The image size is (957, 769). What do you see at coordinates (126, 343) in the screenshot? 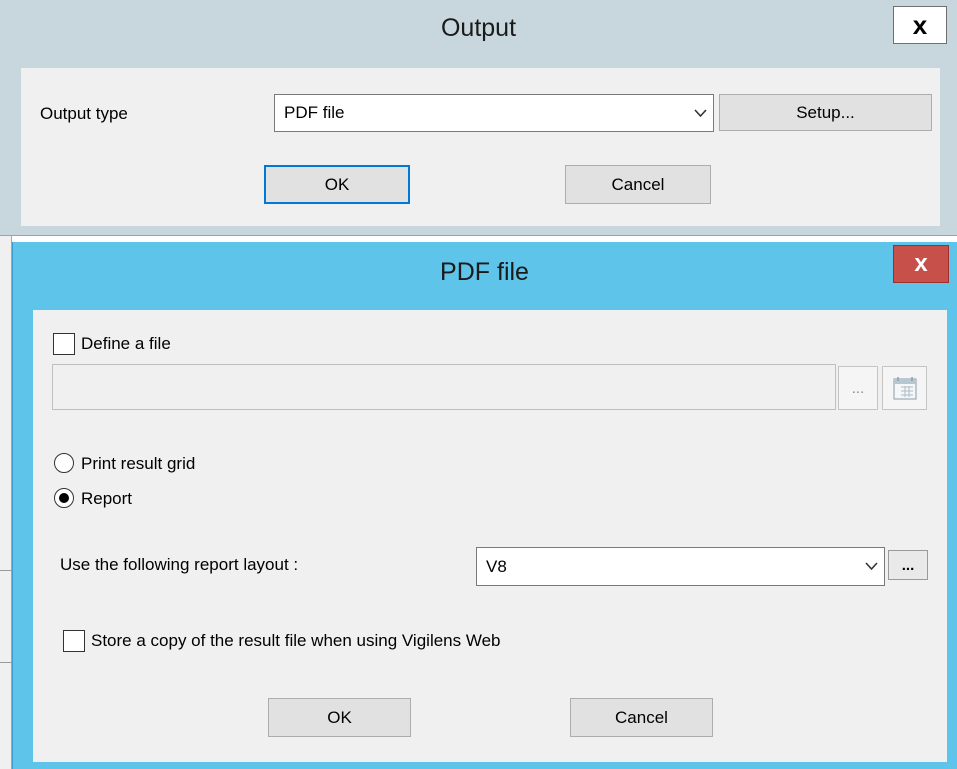
I see `define-file-label: Define a file` at bounding box center [126, 343].